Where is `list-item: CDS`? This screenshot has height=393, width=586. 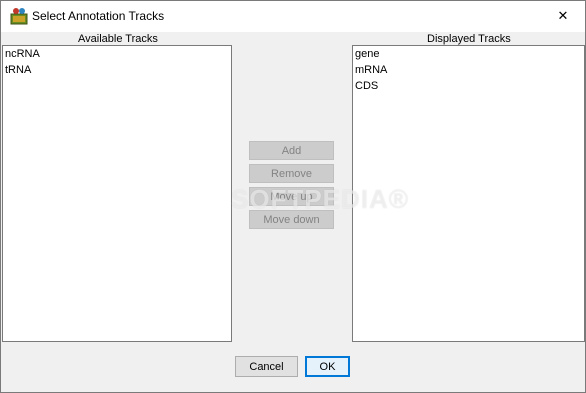
list-item: CDS is located at coordinates (468, 86).